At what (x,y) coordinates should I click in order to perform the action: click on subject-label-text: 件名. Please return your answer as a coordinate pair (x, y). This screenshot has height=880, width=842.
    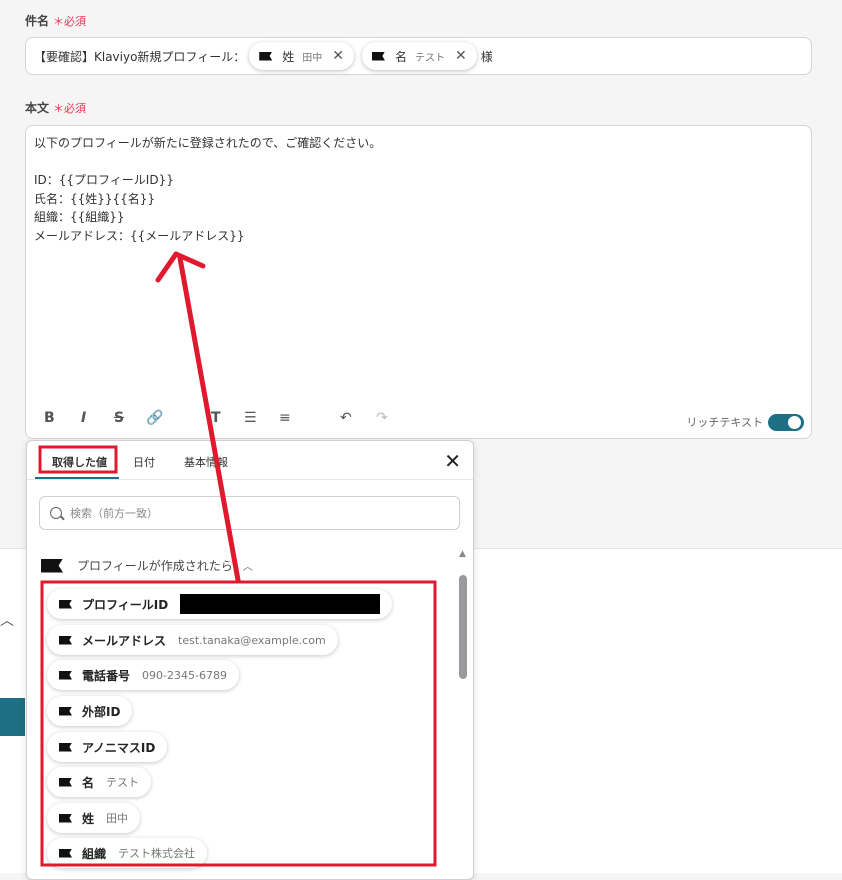
    Looking at the image, I should click on (37, 21).